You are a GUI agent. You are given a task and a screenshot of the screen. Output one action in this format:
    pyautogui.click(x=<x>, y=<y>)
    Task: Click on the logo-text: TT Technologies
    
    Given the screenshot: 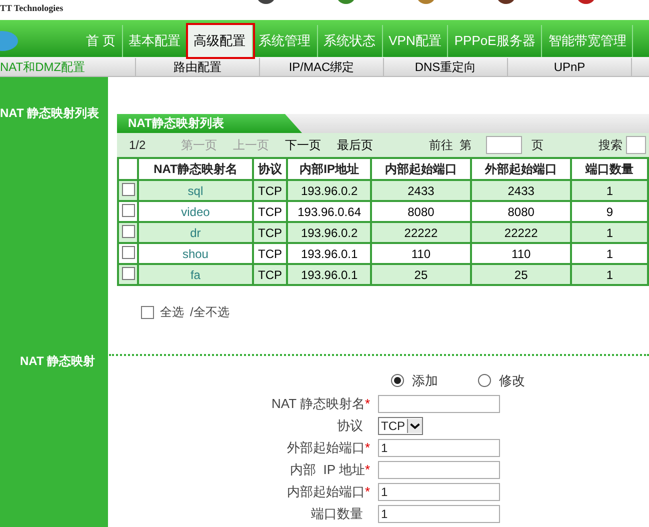 What is the action you would take?
    pyautogui.click(x=32, y=8)
    